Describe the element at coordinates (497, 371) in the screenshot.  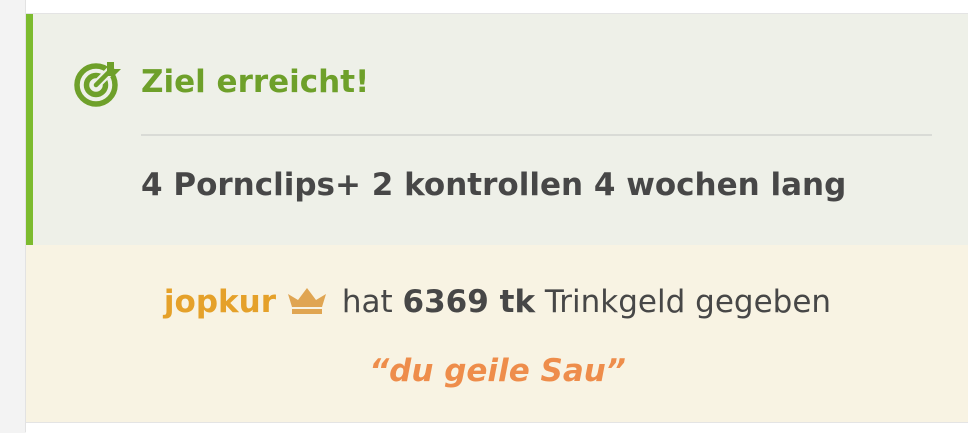
I see `tip-message: “du geile Sau”` at that location.